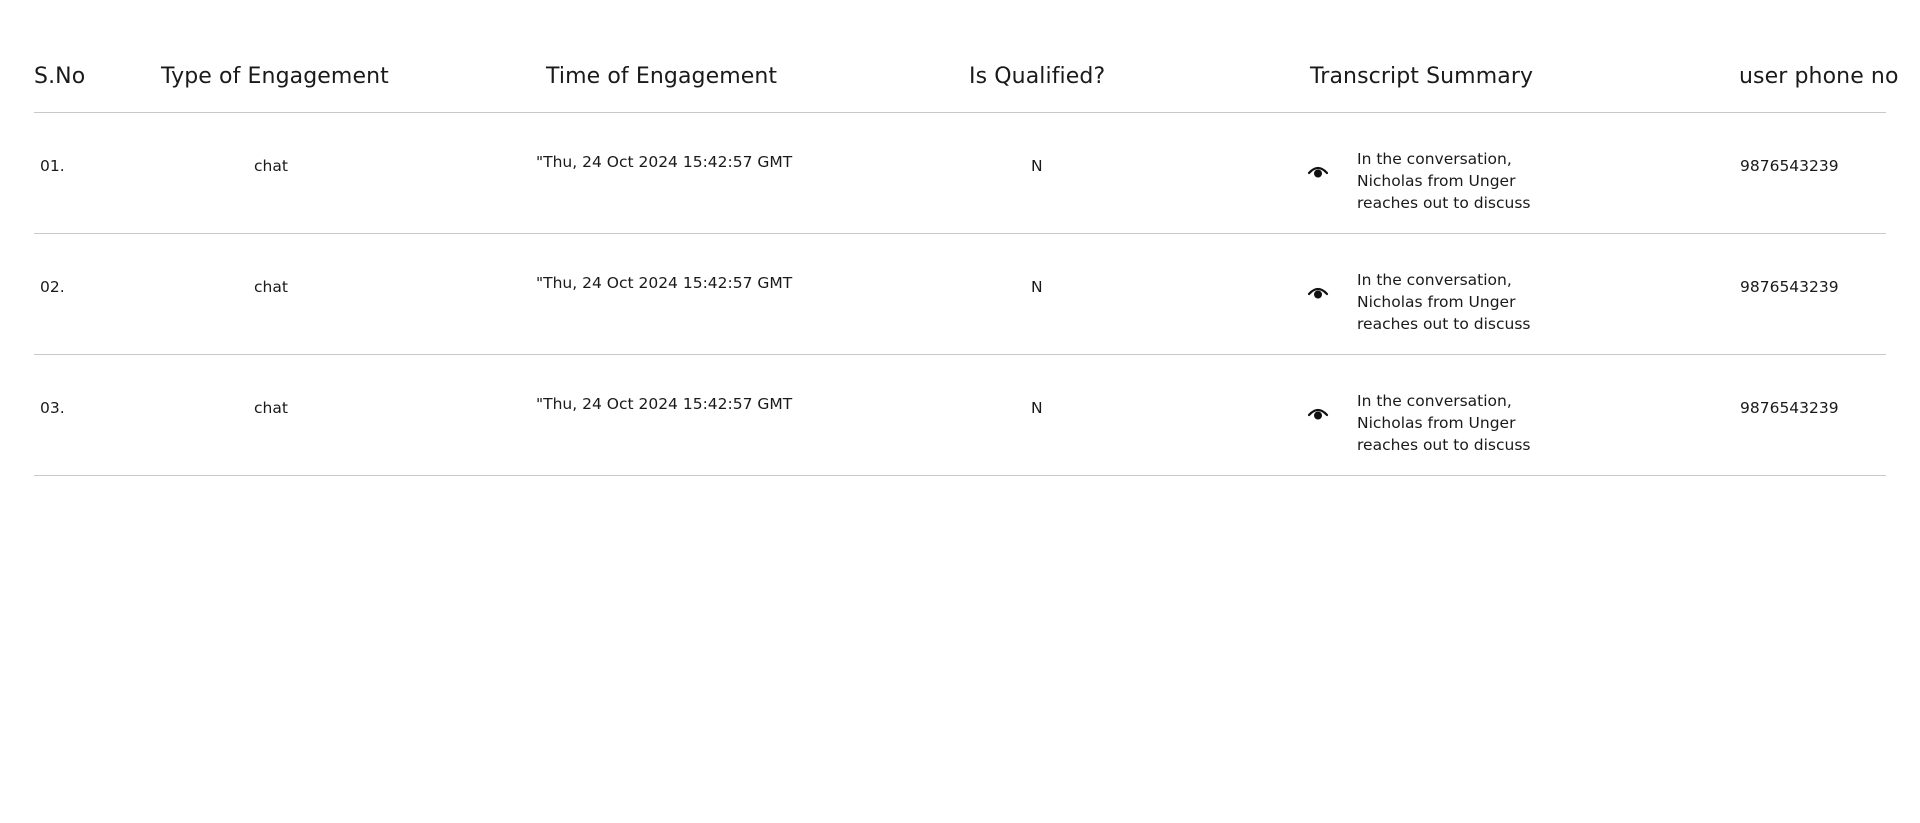  What do you see at coordinates (52, 287) in the screenshot?
I see `row-serial-number: 02.` at bounding box center [52, 287].